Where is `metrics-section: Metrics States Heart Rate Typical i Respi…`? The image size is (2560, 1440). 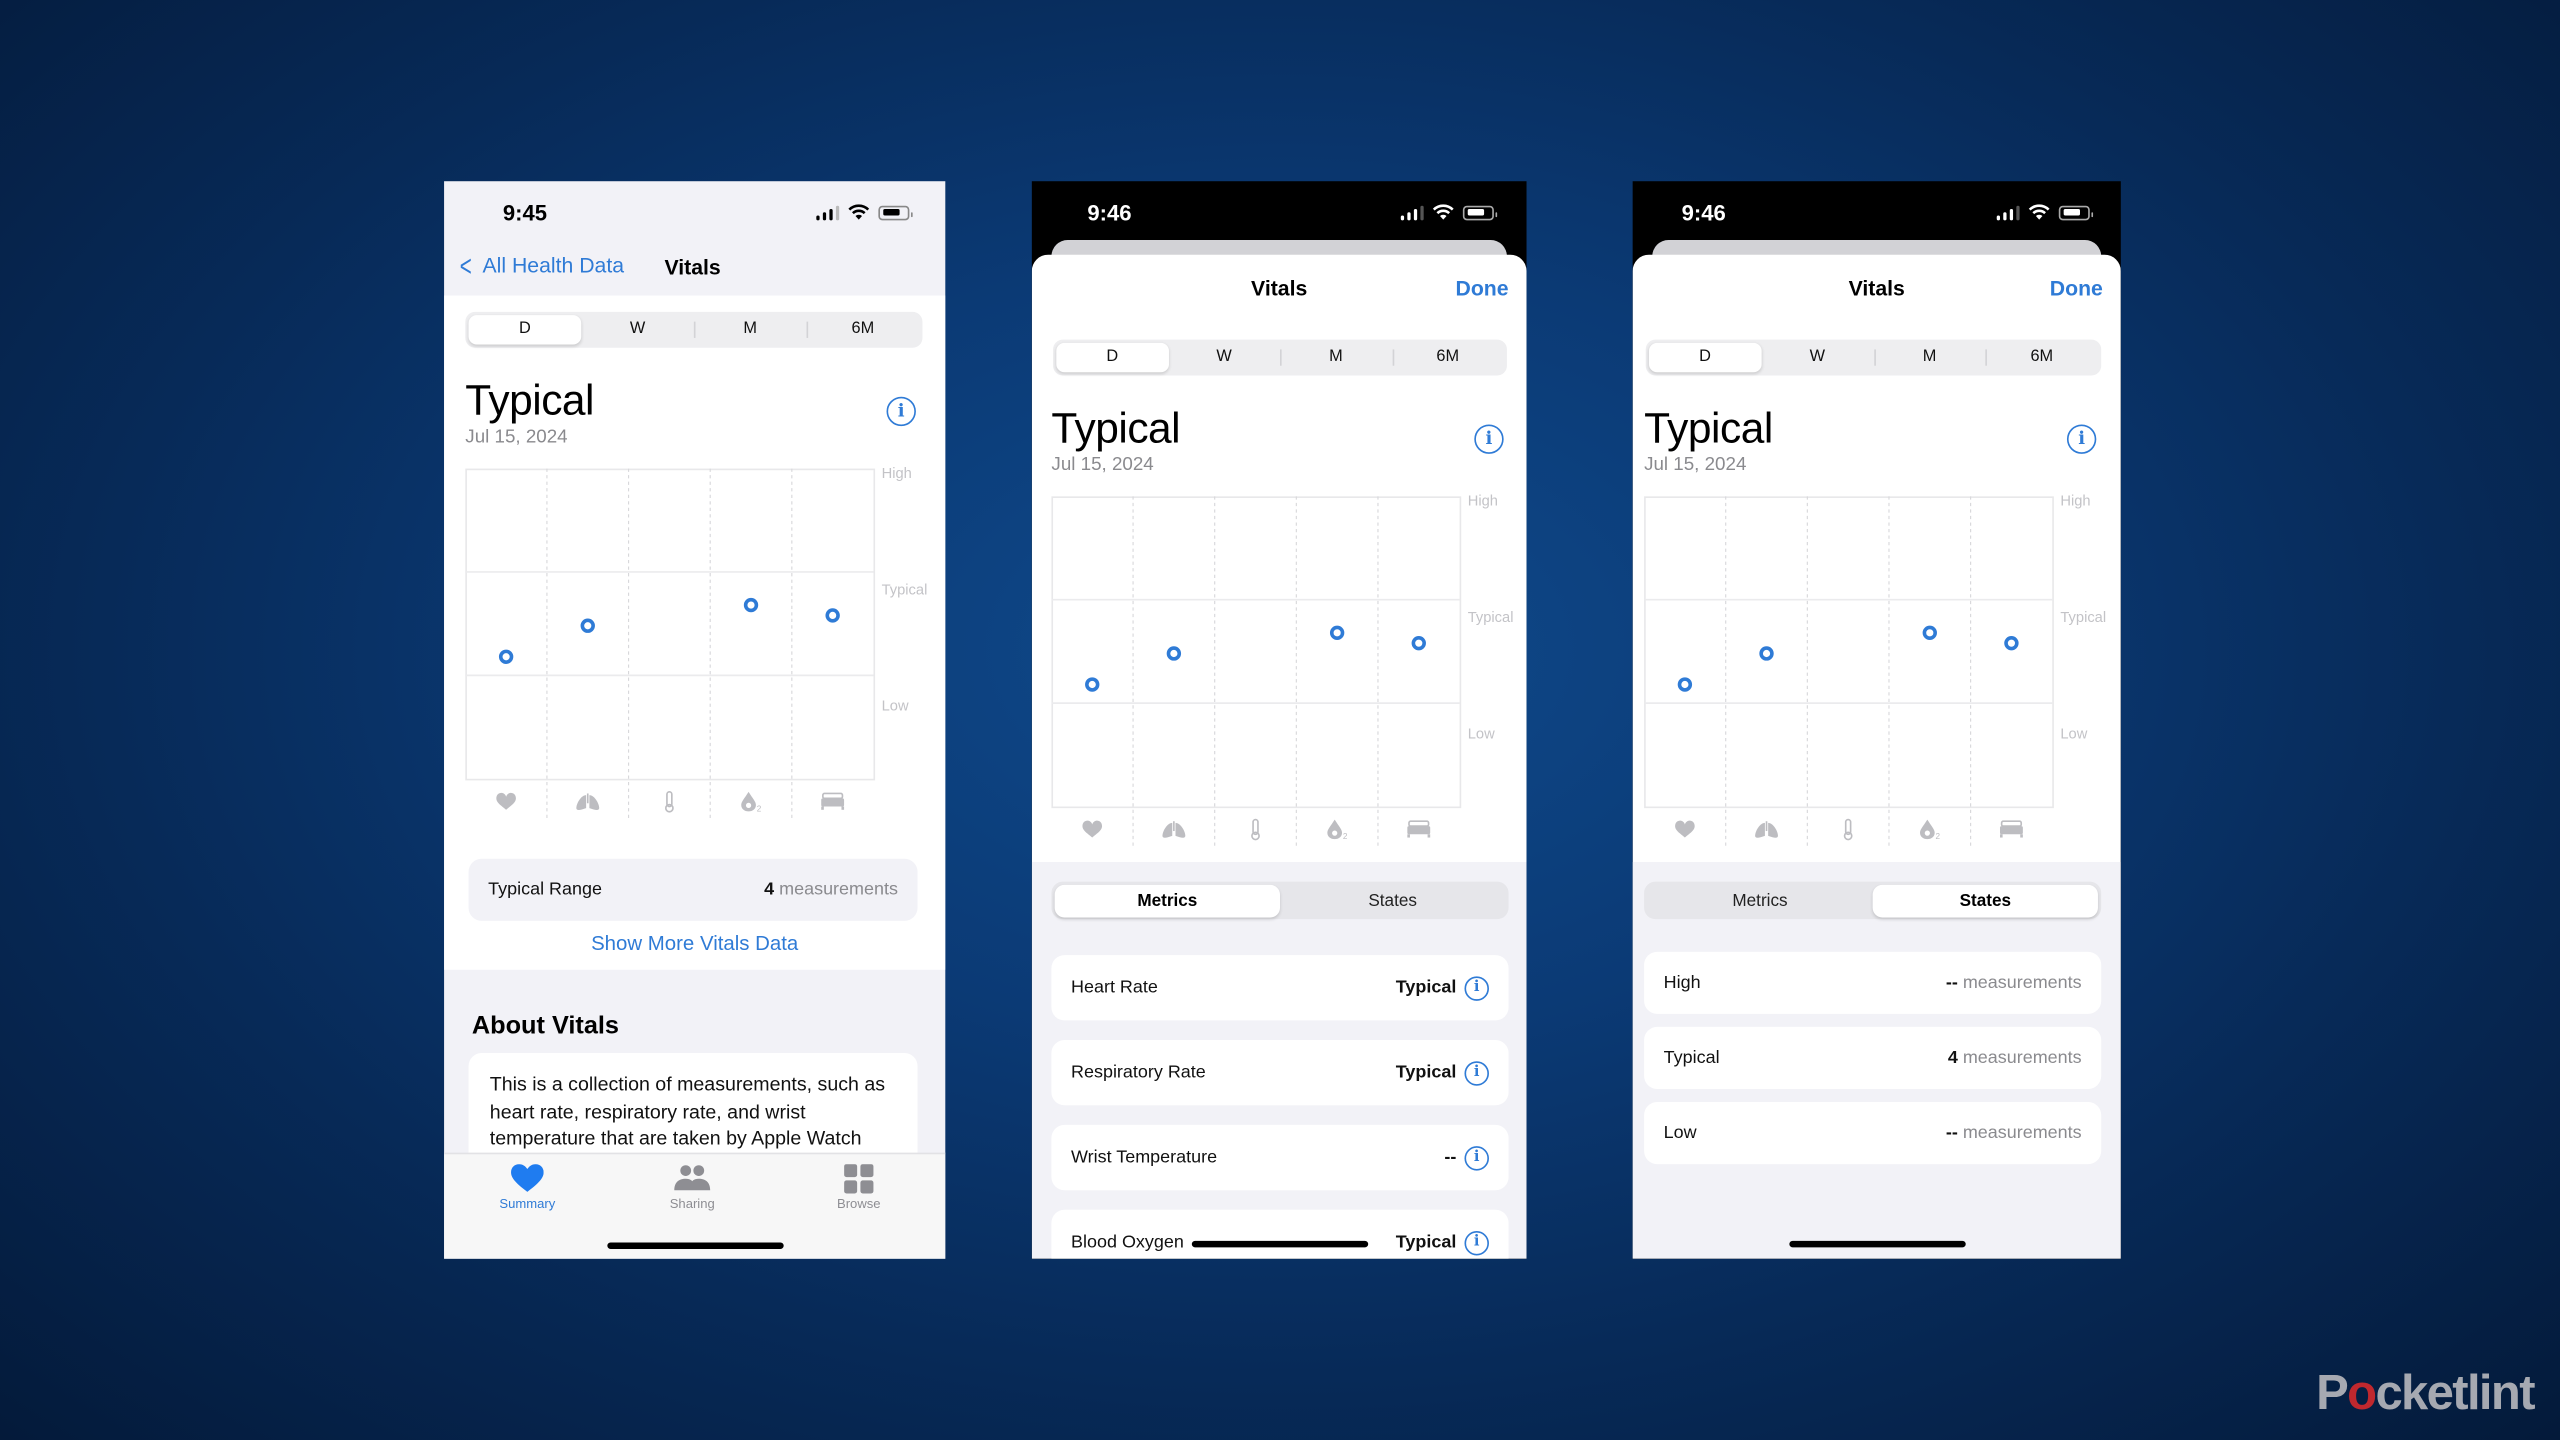 metrics-section: Metrics States Heart Rate Typical i Respi… is located at coordinates (1279, 1060).